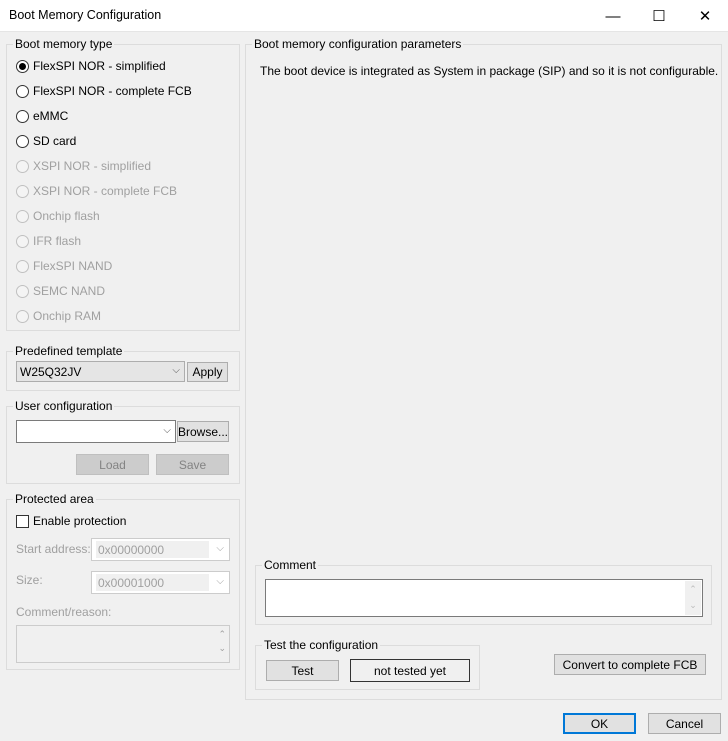  Describe the element at coordinates (80, 521) in the screenshot. I see `enable-protection-label: Enable protection` at that location.